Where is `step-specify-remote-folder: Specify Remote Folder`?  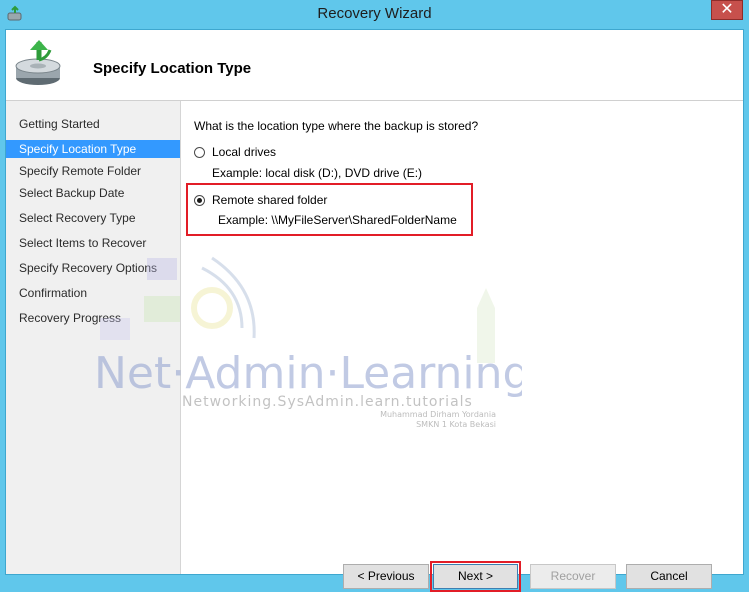
step-specify-remote-folder: Specify Remote Folder is located at coordinates (80, 171).